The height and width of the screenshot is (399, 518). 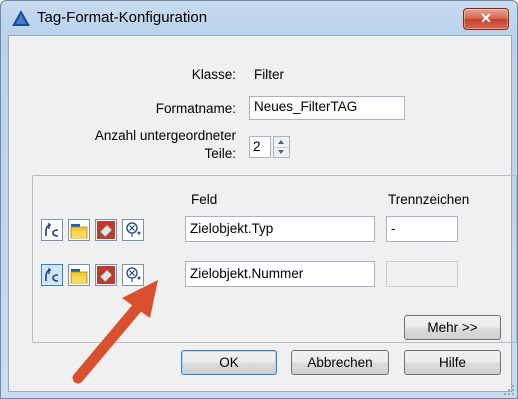 I want to click on trennzeichen-column-header: Trennzeichen, so click(x=429, y=199).